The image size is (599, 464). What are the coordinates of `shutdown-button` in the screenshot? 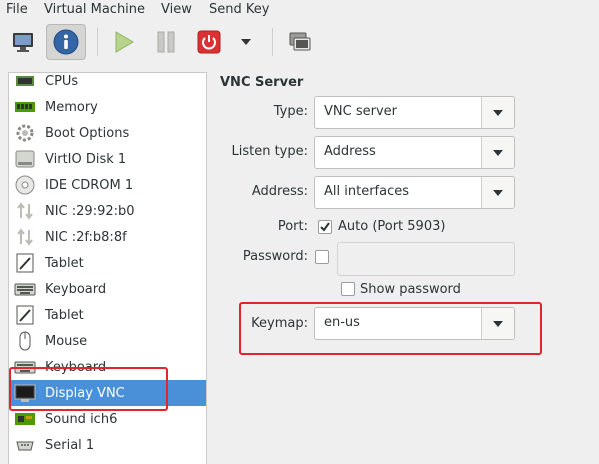 It's located at (209, 42).